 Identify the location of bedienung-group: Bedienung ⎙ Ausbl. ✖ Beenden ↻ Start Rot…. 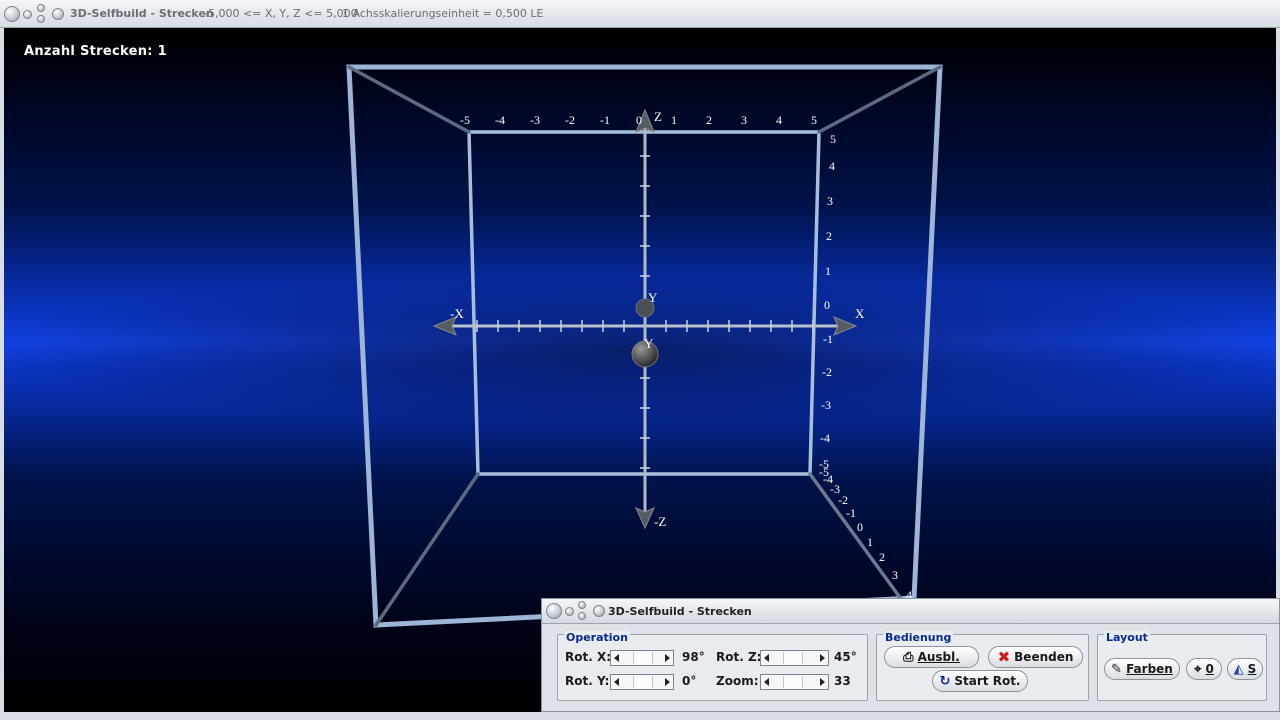
(982, 666).